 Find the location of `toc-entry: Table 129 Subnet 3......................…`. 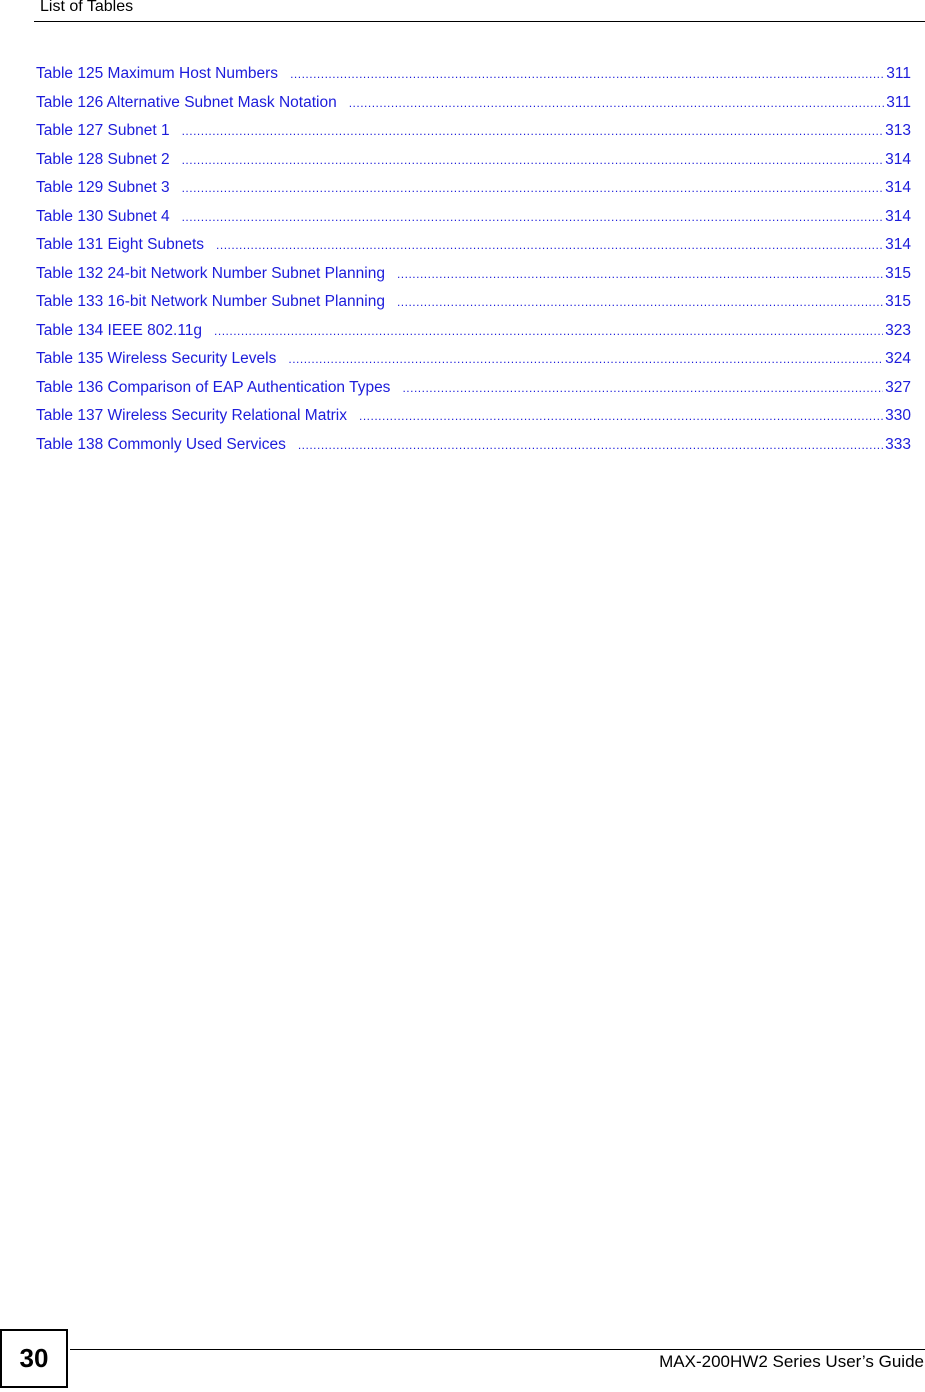

toc-entry: Table 129 Subnet 3......................… is located at coordinates (473, 193).